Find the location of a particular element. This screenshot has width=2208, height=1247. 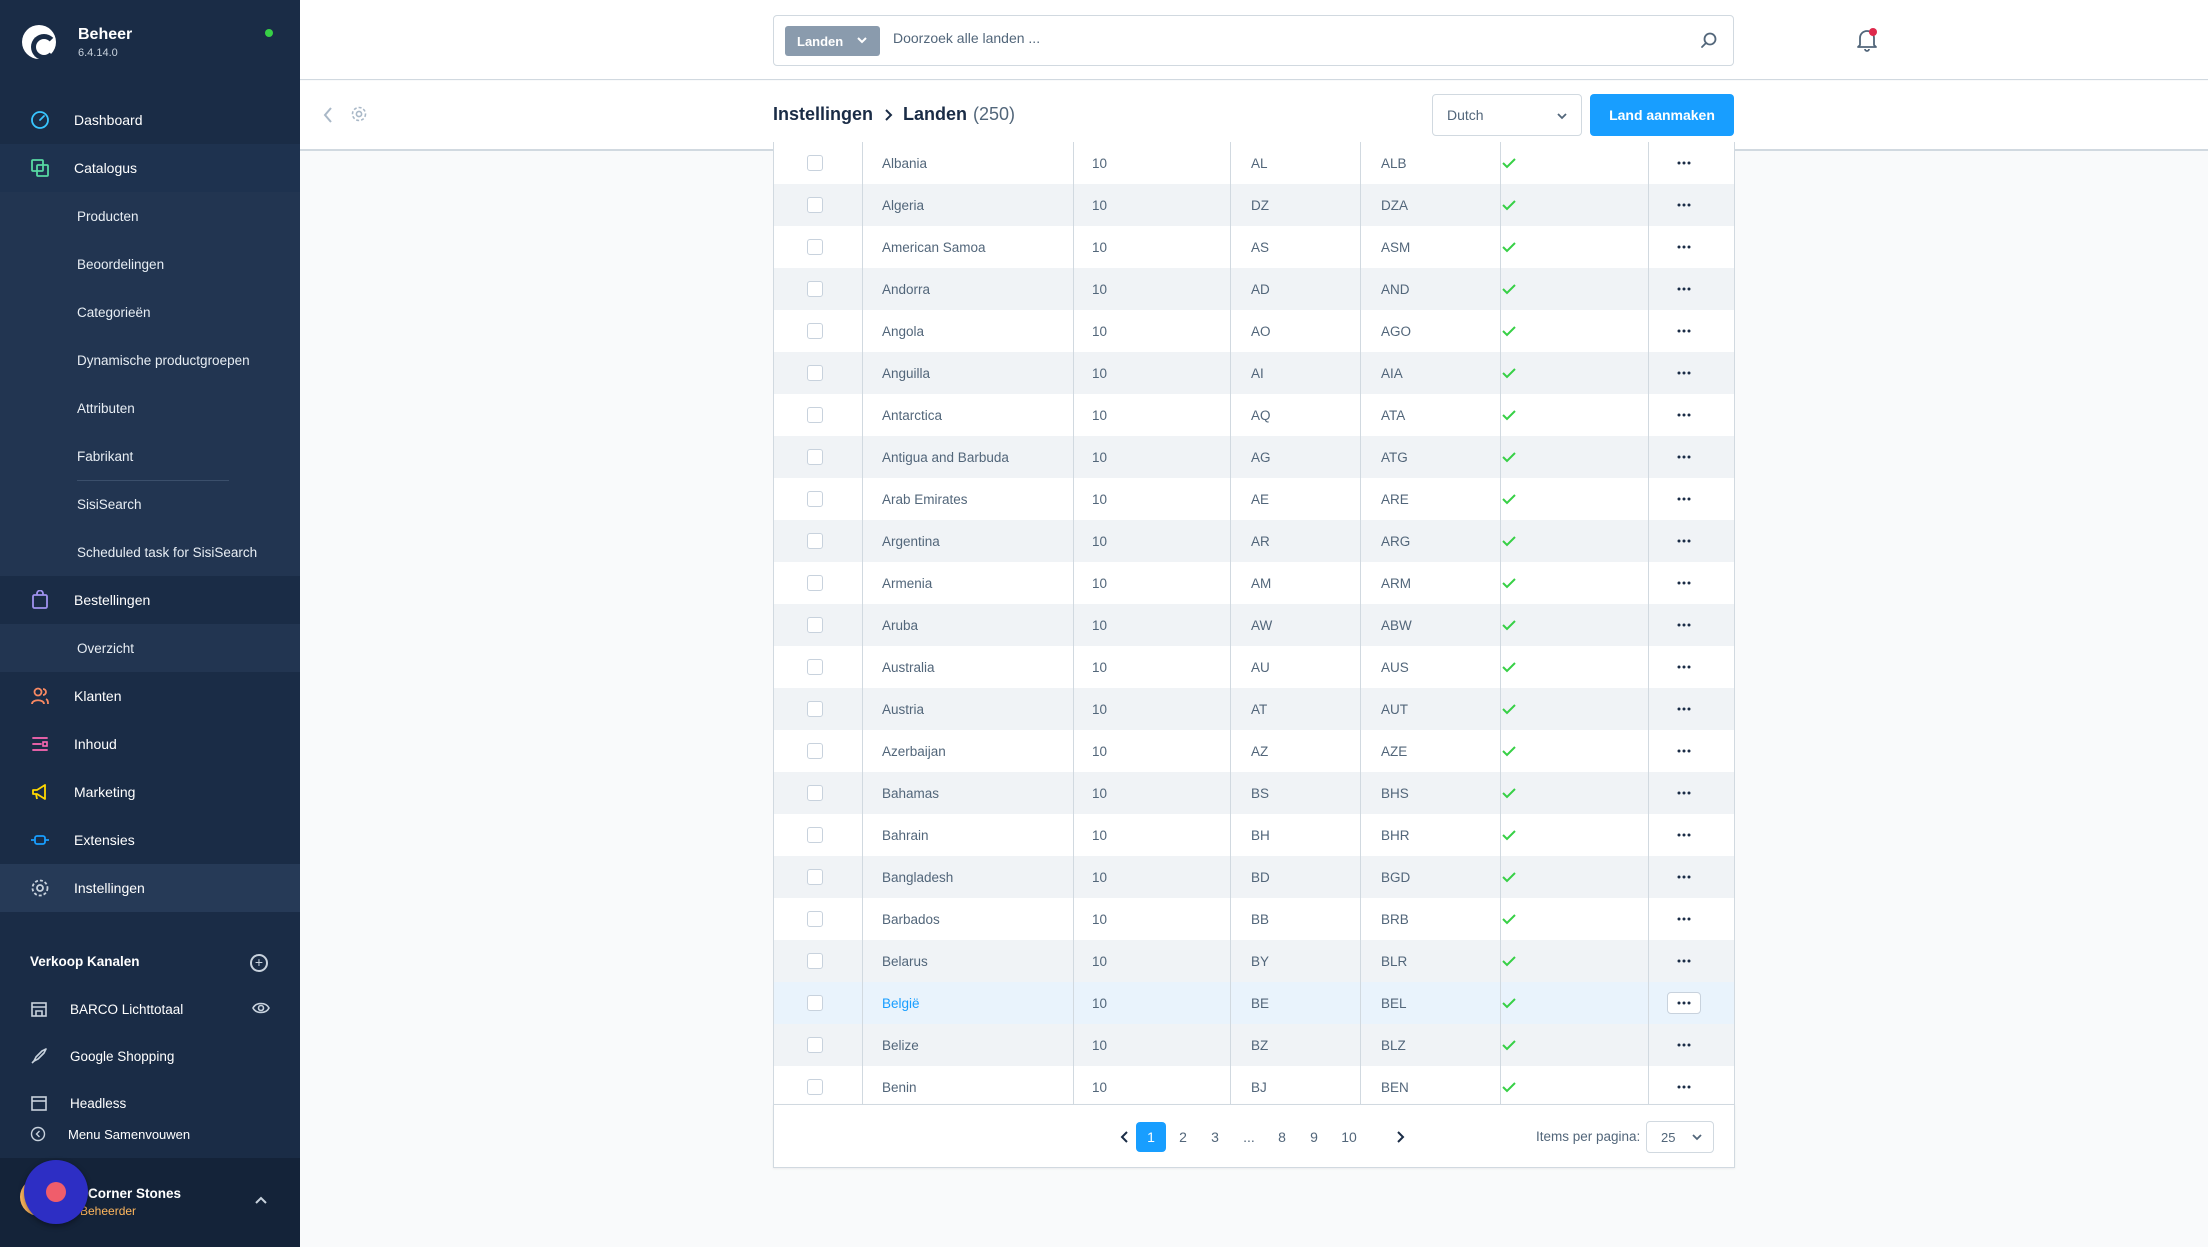

create-country-button: Land aanmaken is located at coordinates (1662, 115).